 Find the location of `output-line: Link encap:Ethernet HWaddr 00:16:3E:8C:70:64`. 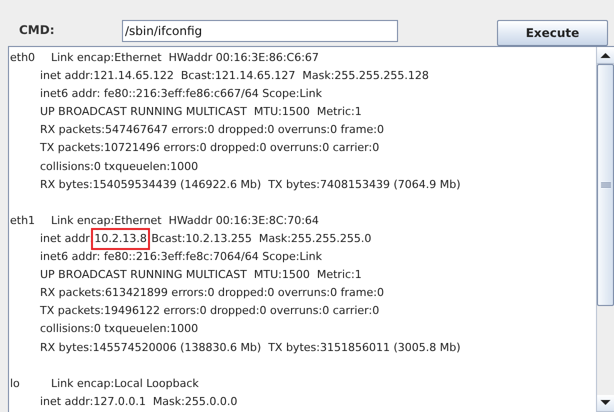

output-line: Link encap:Ethernet HWaddr 00:16:3E:8C:70:64 is located at coordinates (185, 220).